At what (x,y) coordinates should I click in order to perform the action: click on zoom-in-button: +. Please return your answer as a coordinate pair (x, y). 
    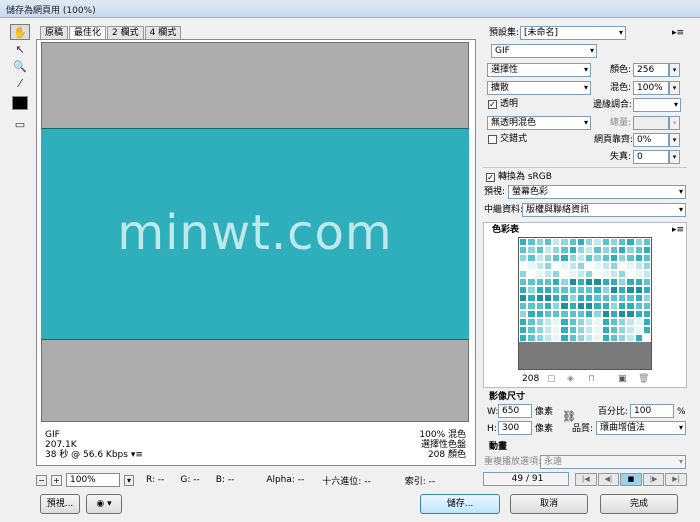
    Looking at the image, I should click on (56, 480).